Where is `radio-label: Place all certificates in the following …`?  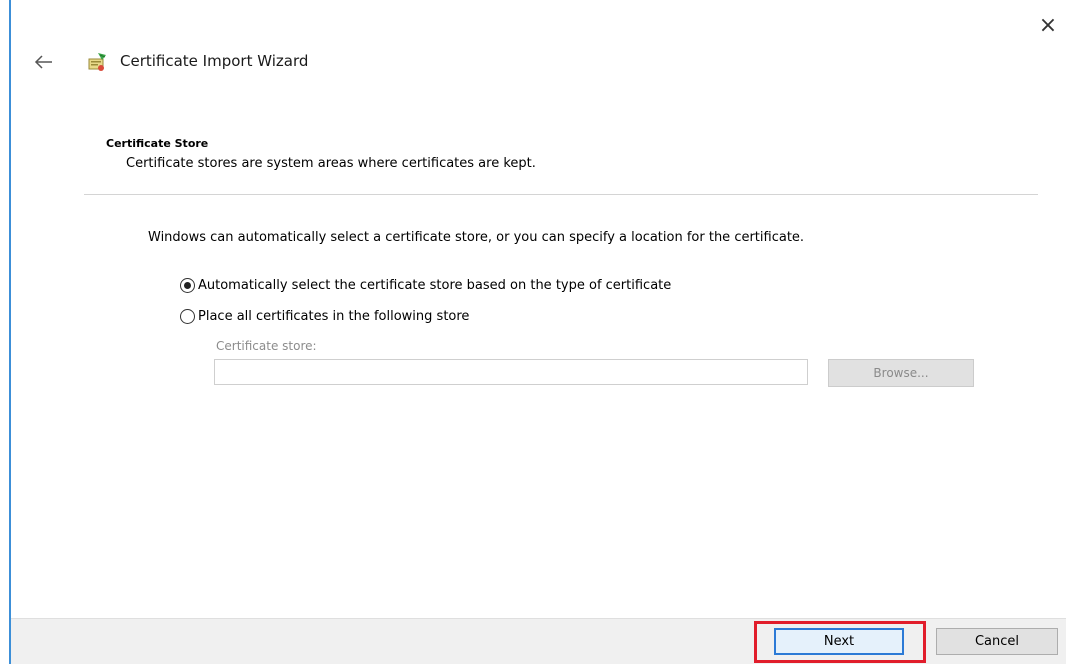
radio-label: Place all certificates in the following … is located at coordinates (334, 316).